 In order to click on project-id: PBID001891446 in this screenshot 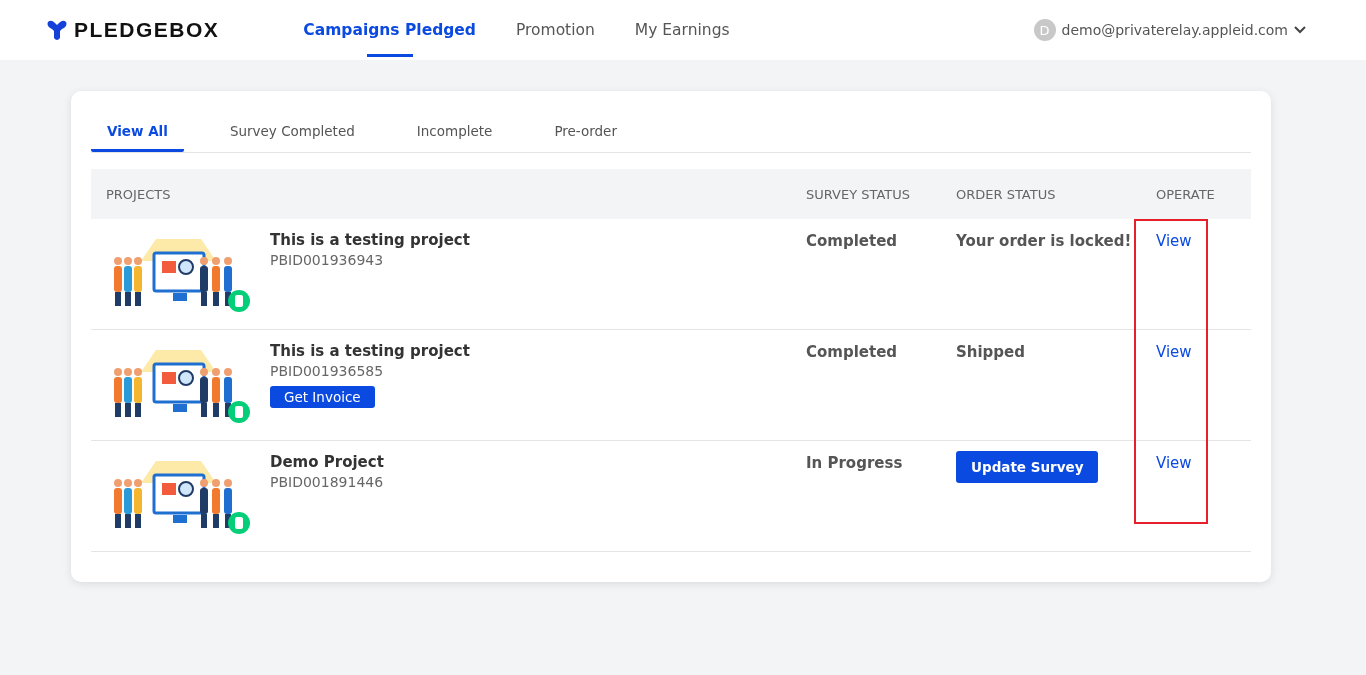, I will do `click(327, 482)`.